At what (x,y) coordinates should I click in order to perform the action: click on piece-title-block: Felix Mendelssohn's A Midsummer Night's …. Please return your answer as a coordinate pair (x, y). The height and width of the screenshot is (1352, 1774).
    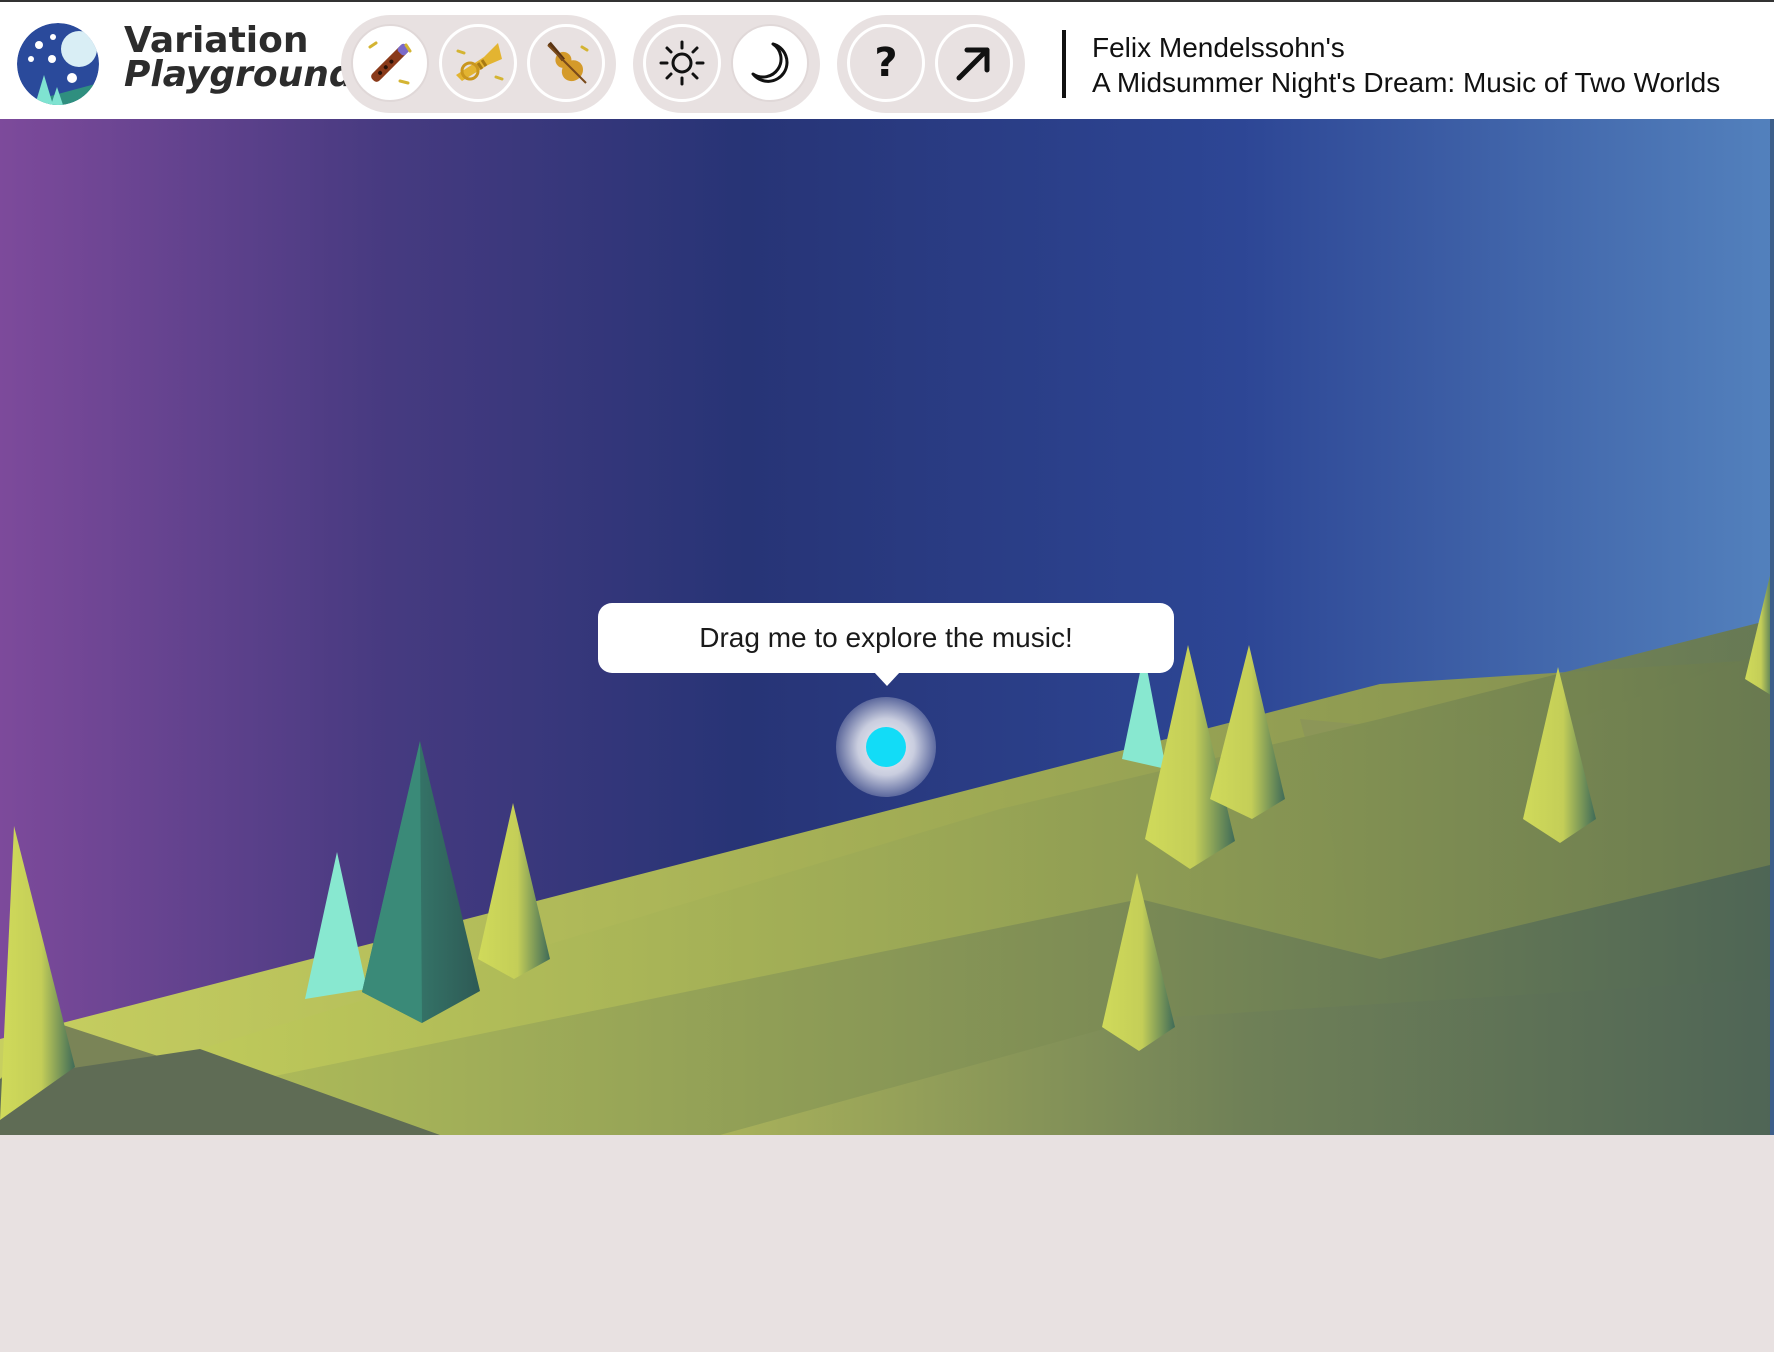
    Looking at the image, I should click on (1406, 65).